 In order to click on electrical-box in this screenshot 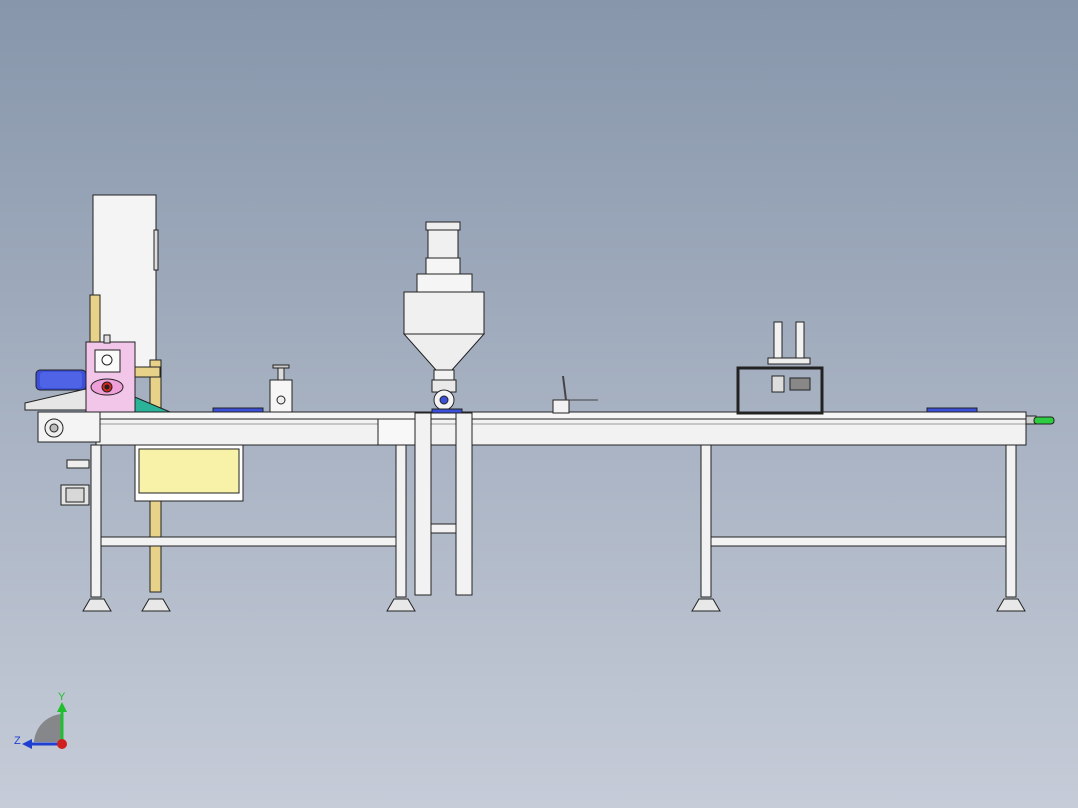, I will do `click(189, 473)`.